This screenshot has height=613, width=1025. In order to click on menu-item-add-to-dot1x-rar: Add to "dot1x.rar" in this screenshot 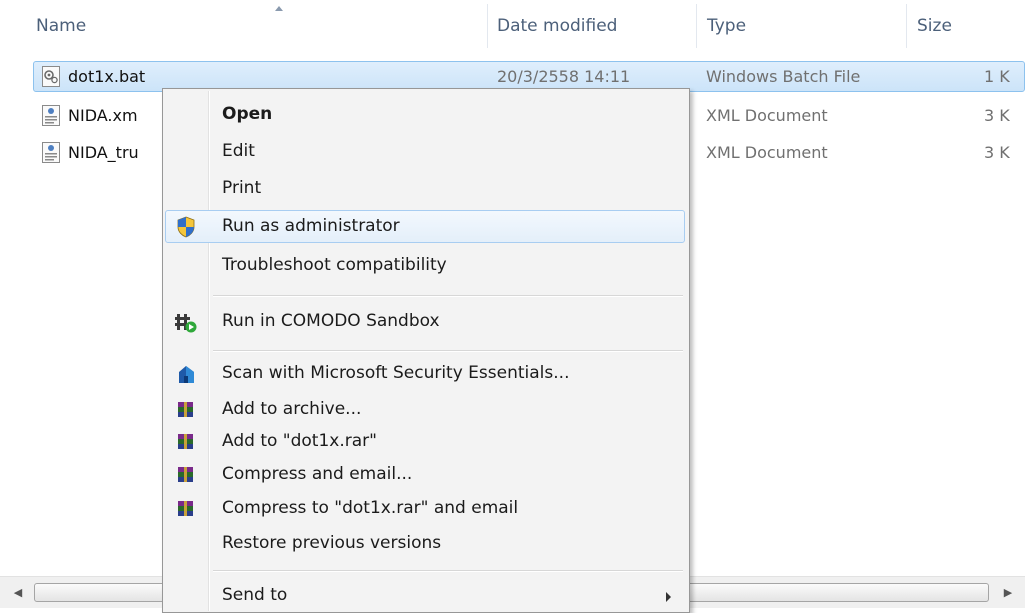, I will do `click(426, 442)`.